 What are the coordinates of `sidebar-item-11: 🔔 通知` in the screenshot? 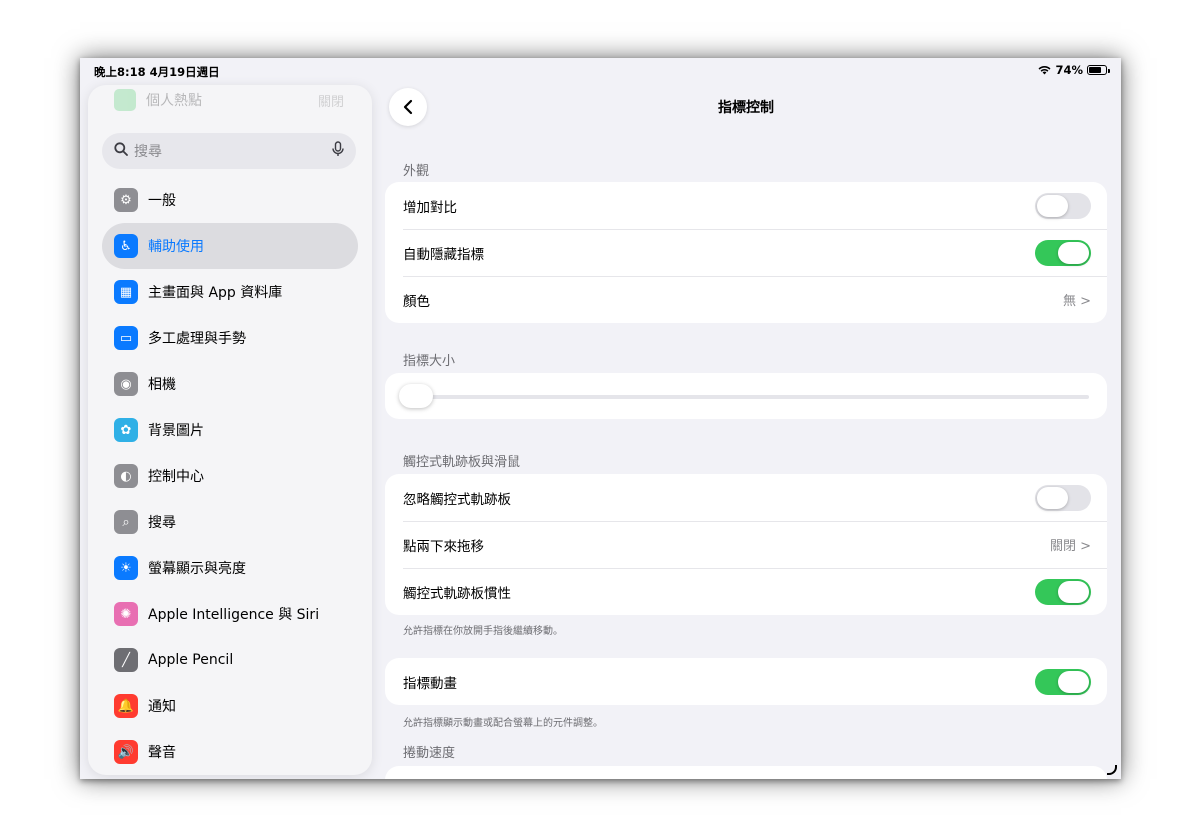 It's located at (230, 706).